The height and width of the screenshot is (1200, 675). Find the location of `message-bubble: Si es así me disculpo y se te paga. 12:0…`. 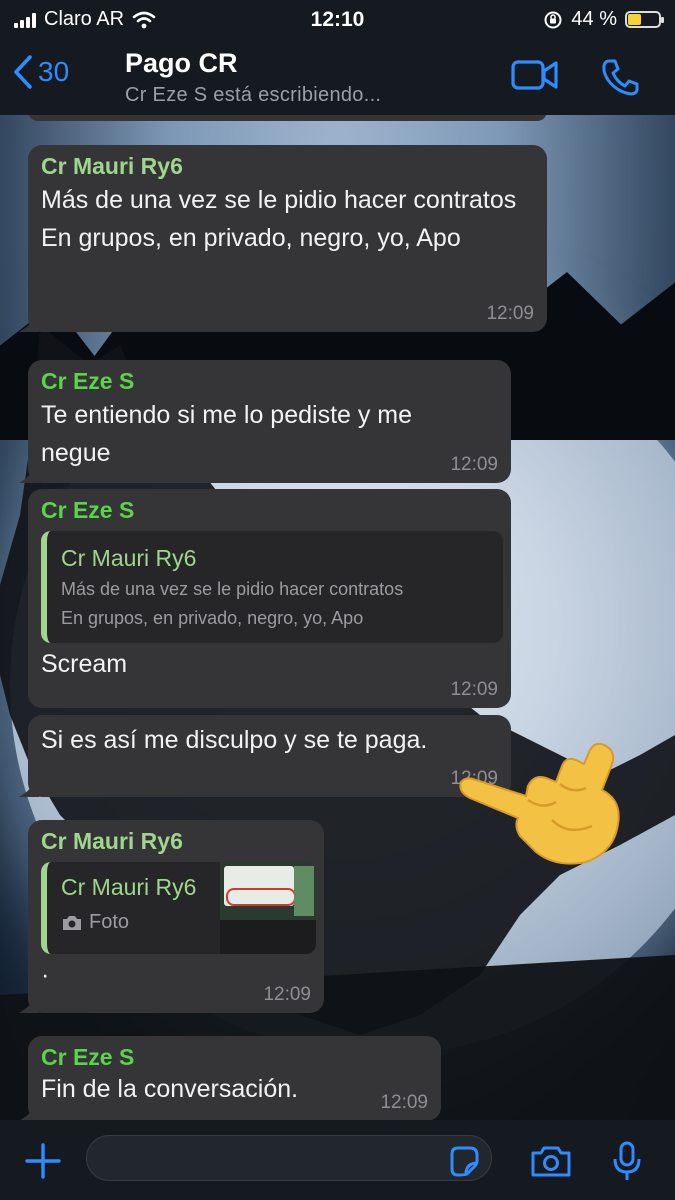

message-bubble: Si es así me disculpo y se te paga. 12:0… is located at coordinates (269, 756).